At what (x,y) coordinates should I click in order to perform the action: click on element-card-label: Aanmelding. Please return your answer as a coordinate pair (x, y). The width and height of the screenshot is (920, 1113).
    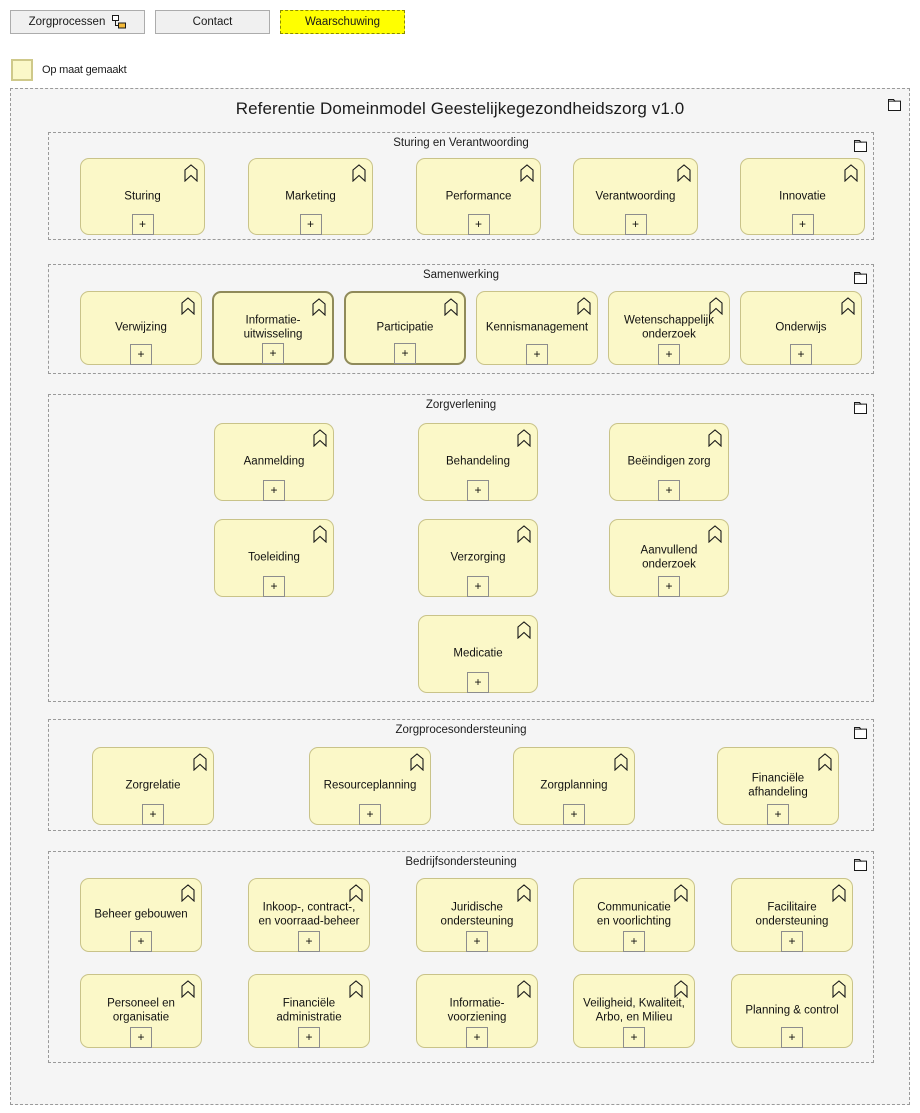
    Looking at the image, I should click on (274, 461).